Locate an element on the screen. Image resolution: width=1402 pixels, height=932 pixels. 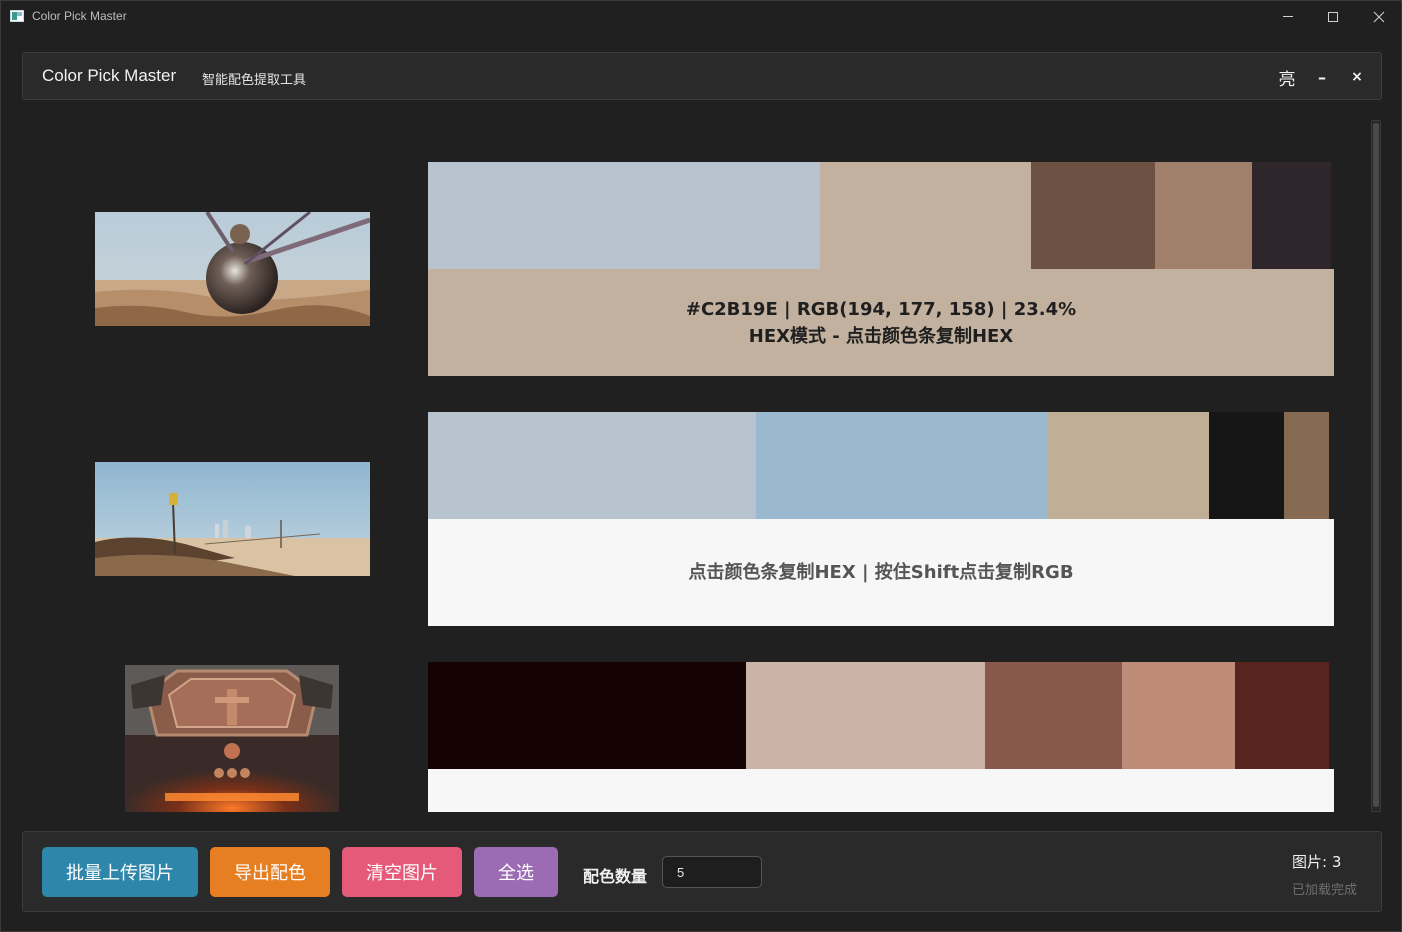
header-close-button: × is located at coordinates (1357, 77).